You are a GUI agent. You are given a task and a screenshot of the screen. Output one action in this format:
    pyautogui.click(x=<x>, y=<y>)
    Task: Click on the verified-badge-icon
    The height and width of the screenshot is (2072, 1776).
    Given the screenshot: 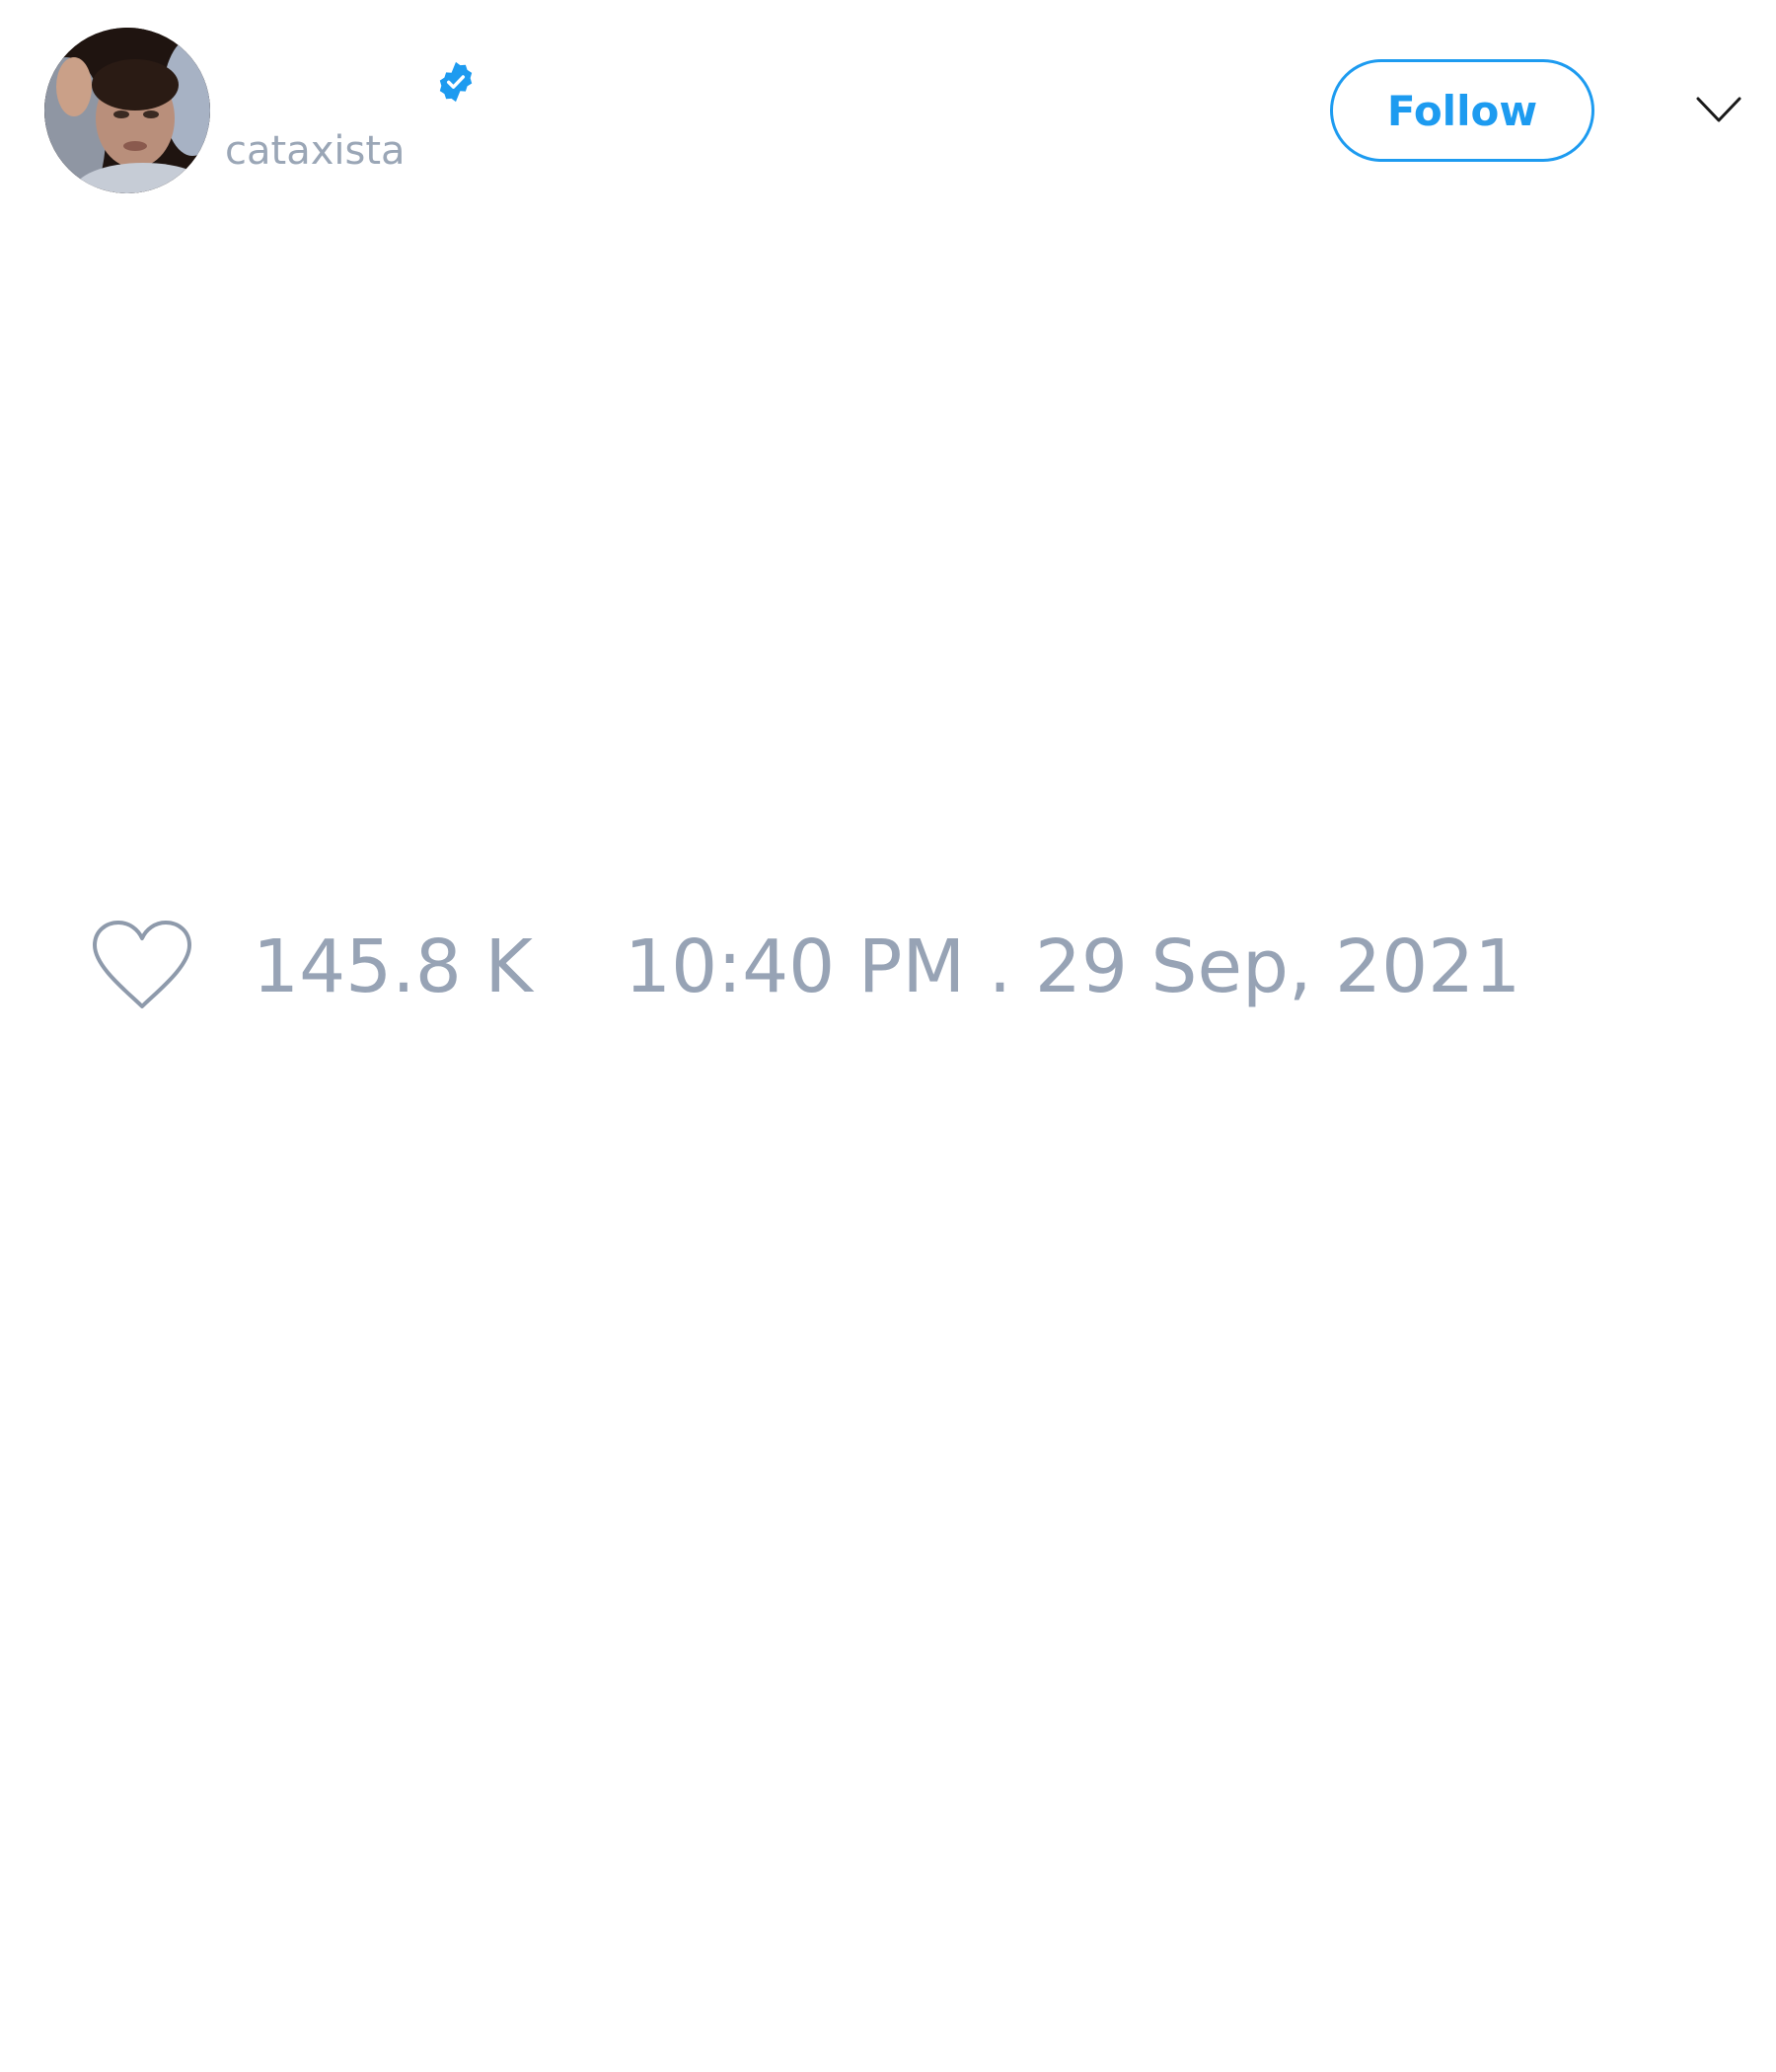 What is the action you would take?
    pyautogui.click(x=456, y=82)
    